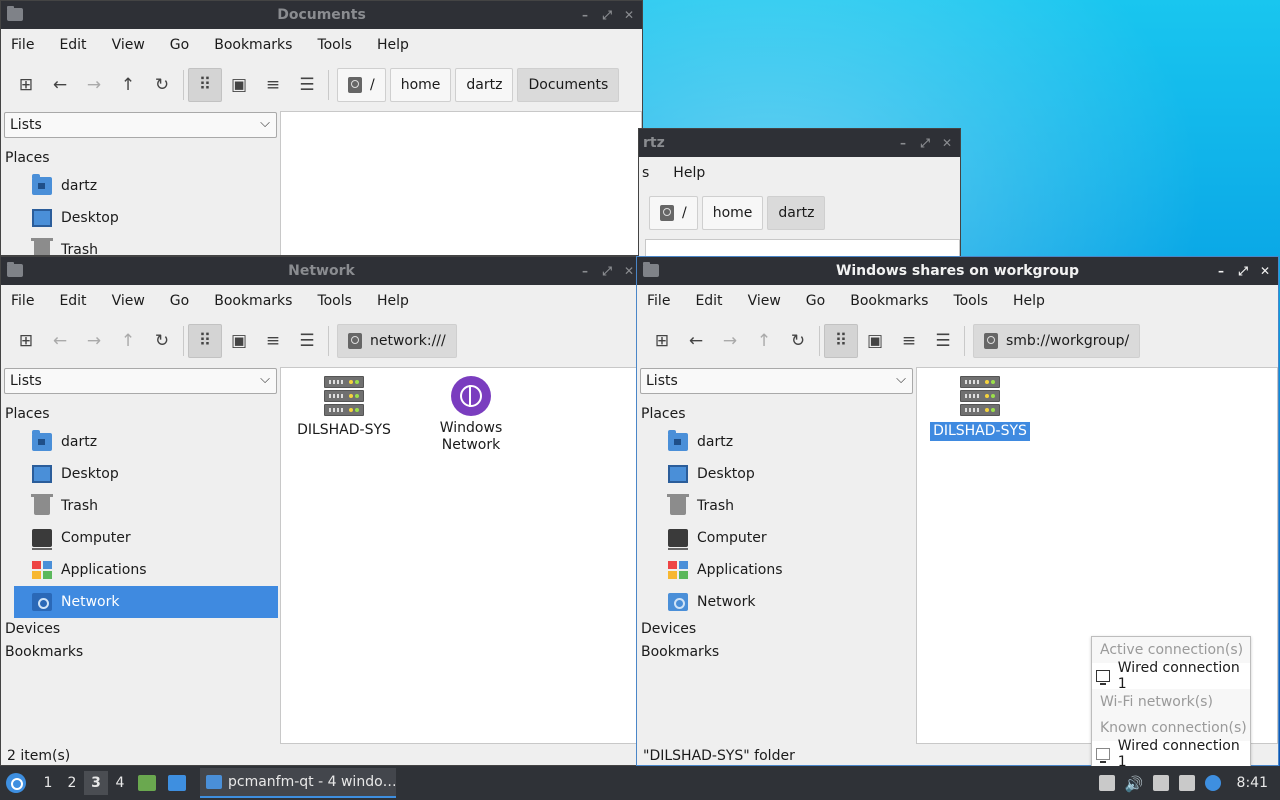 The image size is (1280, 800). What do you see at coordinates (147, 783) in the screenshot?
I see `file-manager-launcher-icon` at bounding box center [147, 783].